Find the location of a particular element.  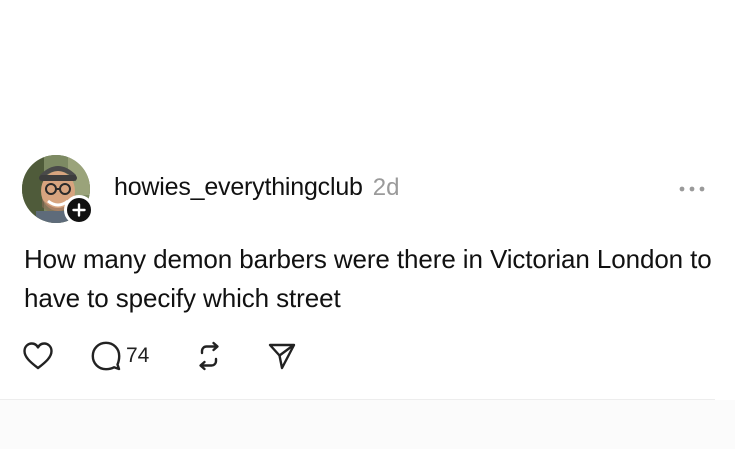

repost-icon is located at coordinates (209, 356).